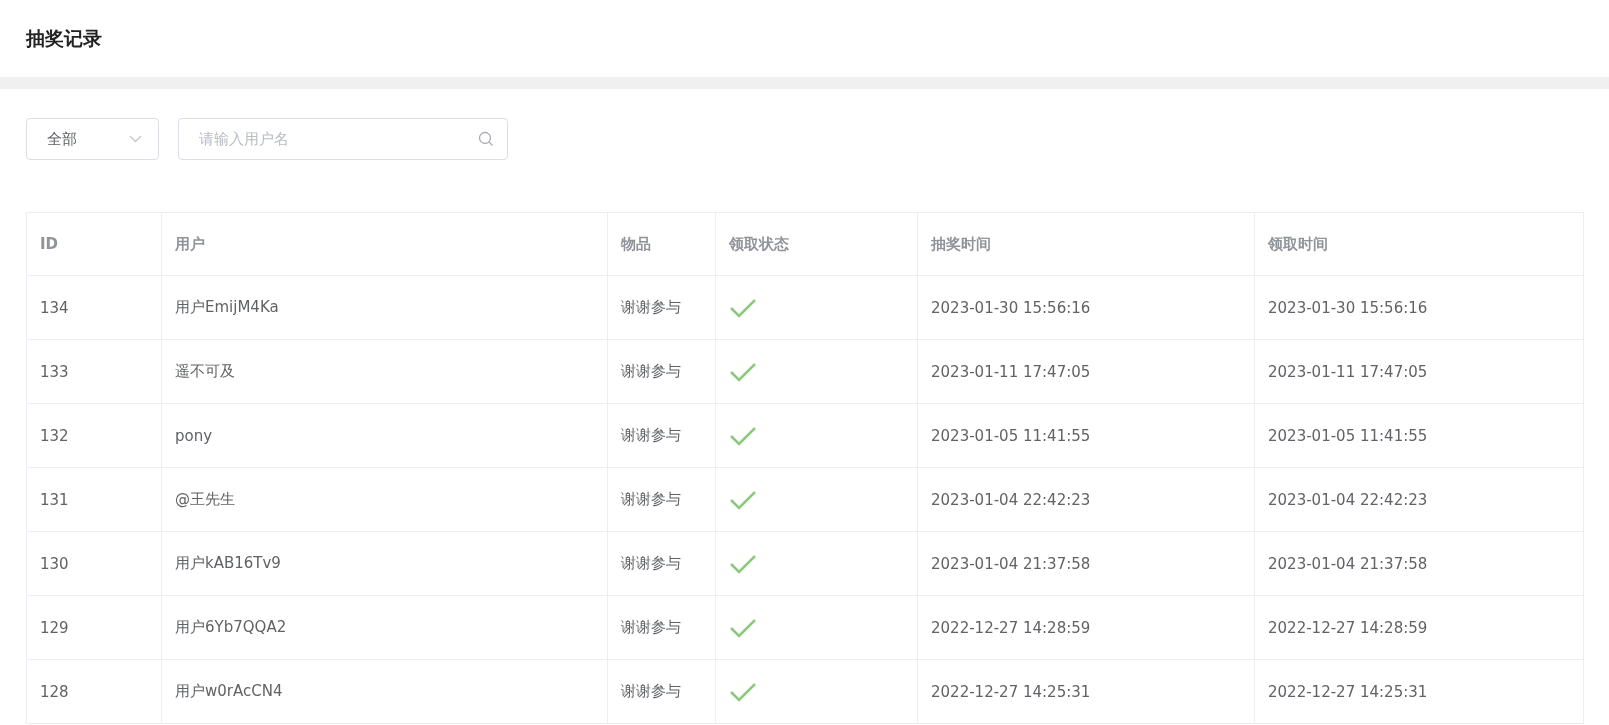  Describe the element at coordinates (1348, 628) in the screenshot. I see `table-cell-text: 2022-12-27 14:28:59` at that location.